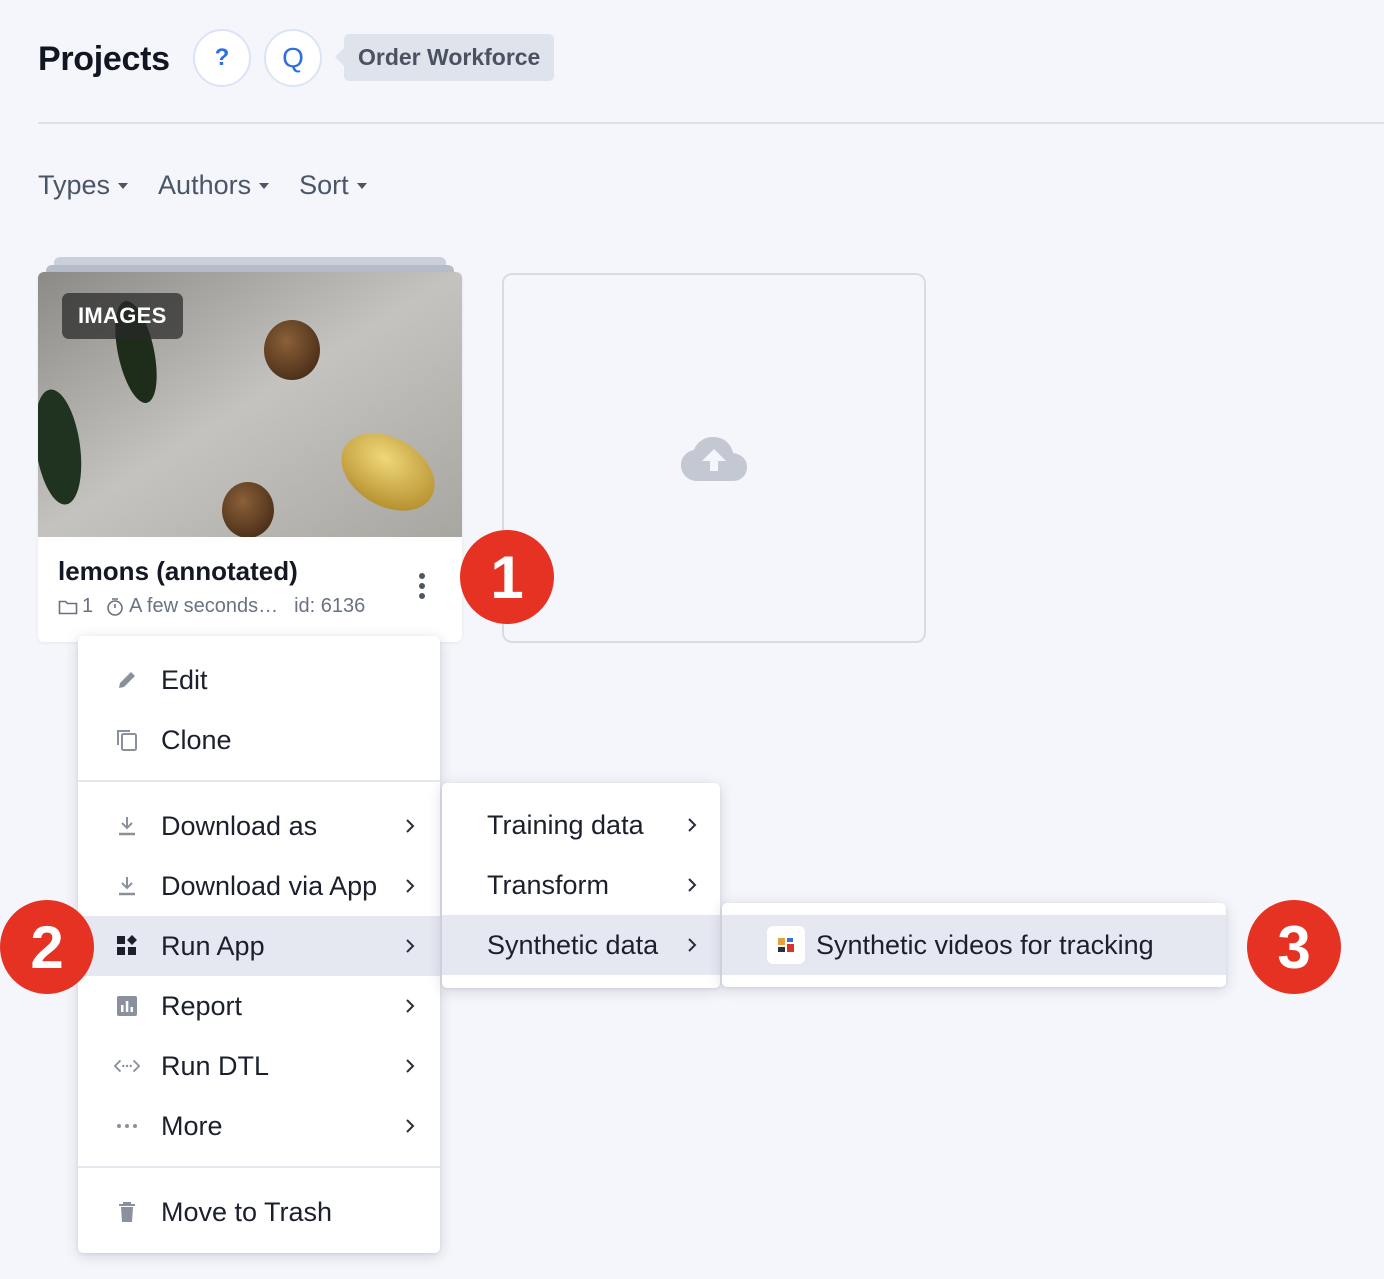  I want to click on menu-item-run-app: Run App, so click(259, 946).